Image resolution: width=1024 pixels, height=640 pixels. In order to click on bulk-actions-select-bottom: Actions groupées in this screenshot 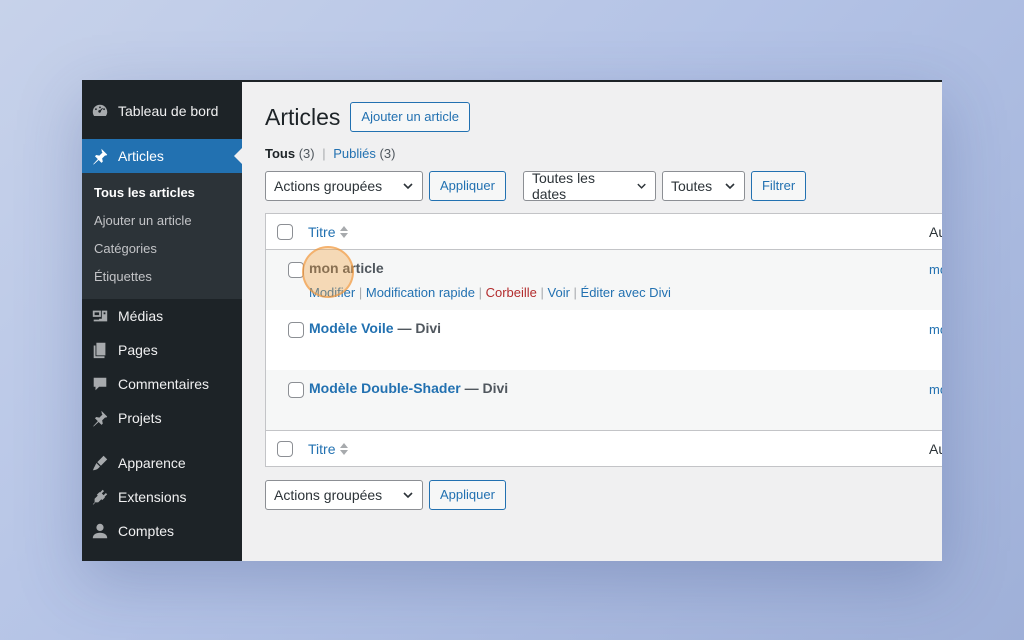, I will do `click(344, 495)`.